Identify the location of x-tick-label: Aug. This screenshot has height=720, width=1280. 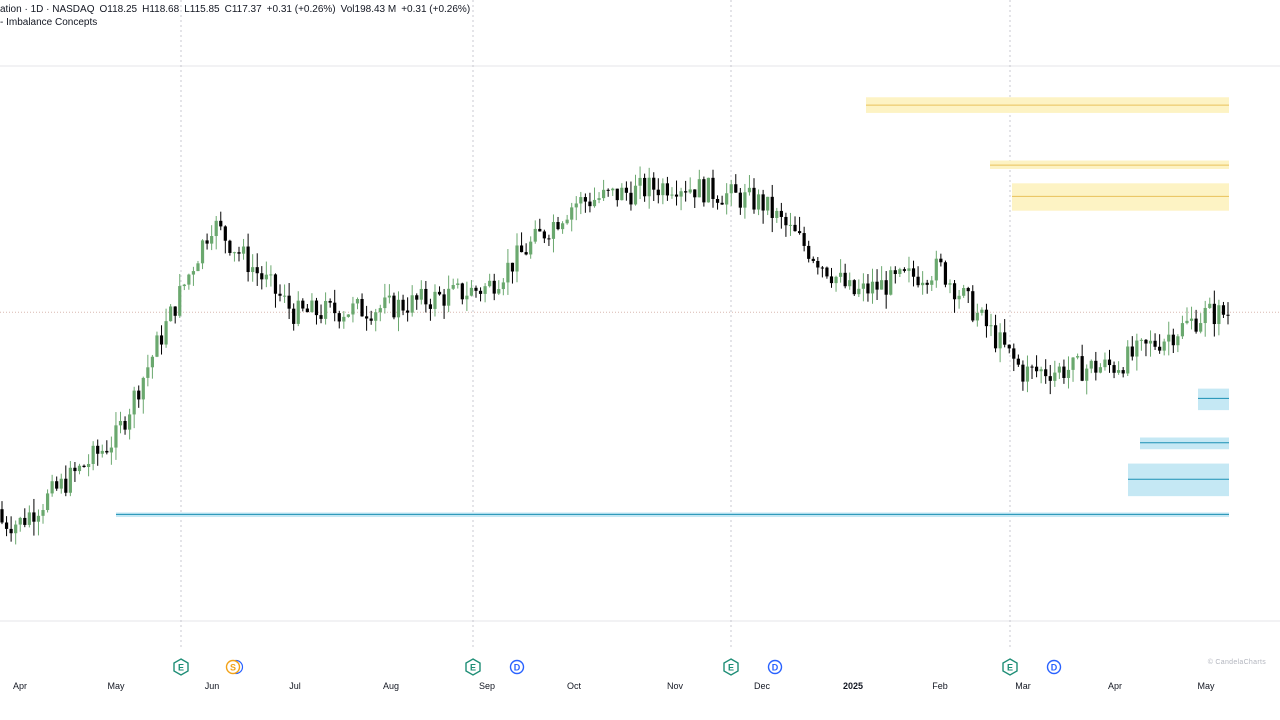
(391, 686).